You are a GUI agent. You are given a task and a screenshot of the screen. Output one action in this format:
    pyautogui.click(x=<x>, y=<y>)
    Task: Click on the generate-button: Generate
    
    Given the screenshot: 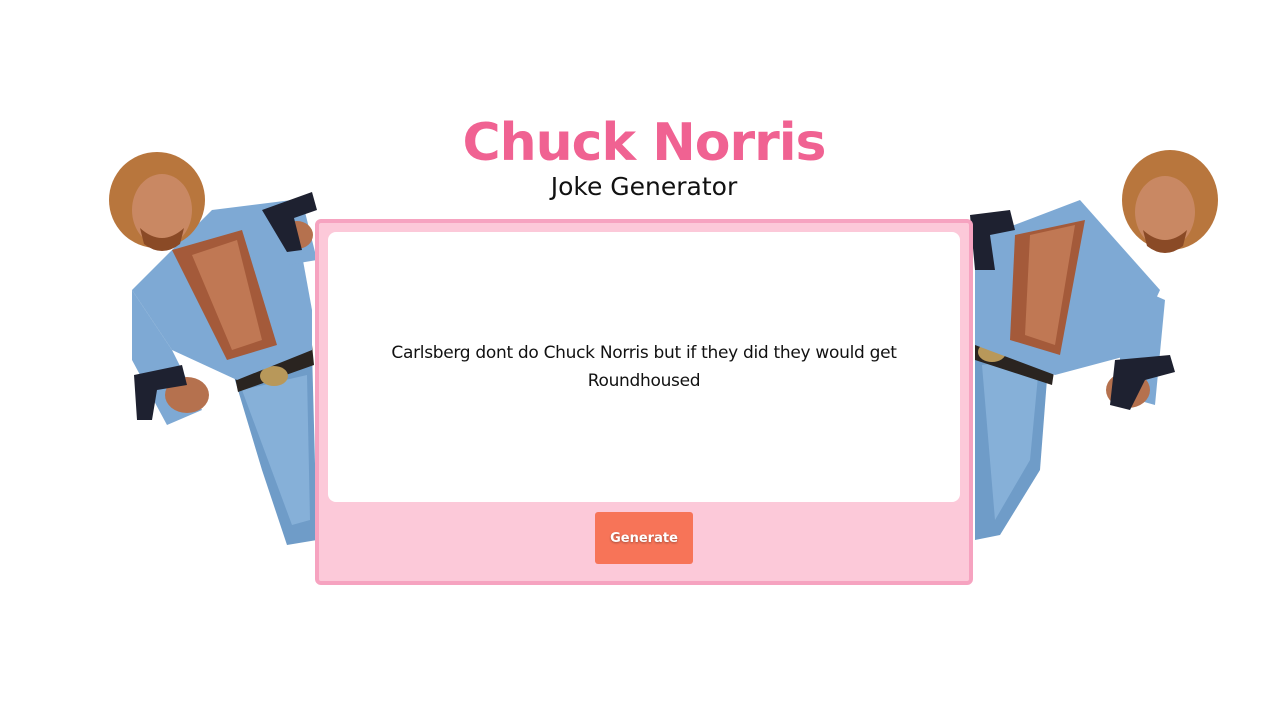 What is the action you would take?
    pyautogui.click(x=644, y=538)
    